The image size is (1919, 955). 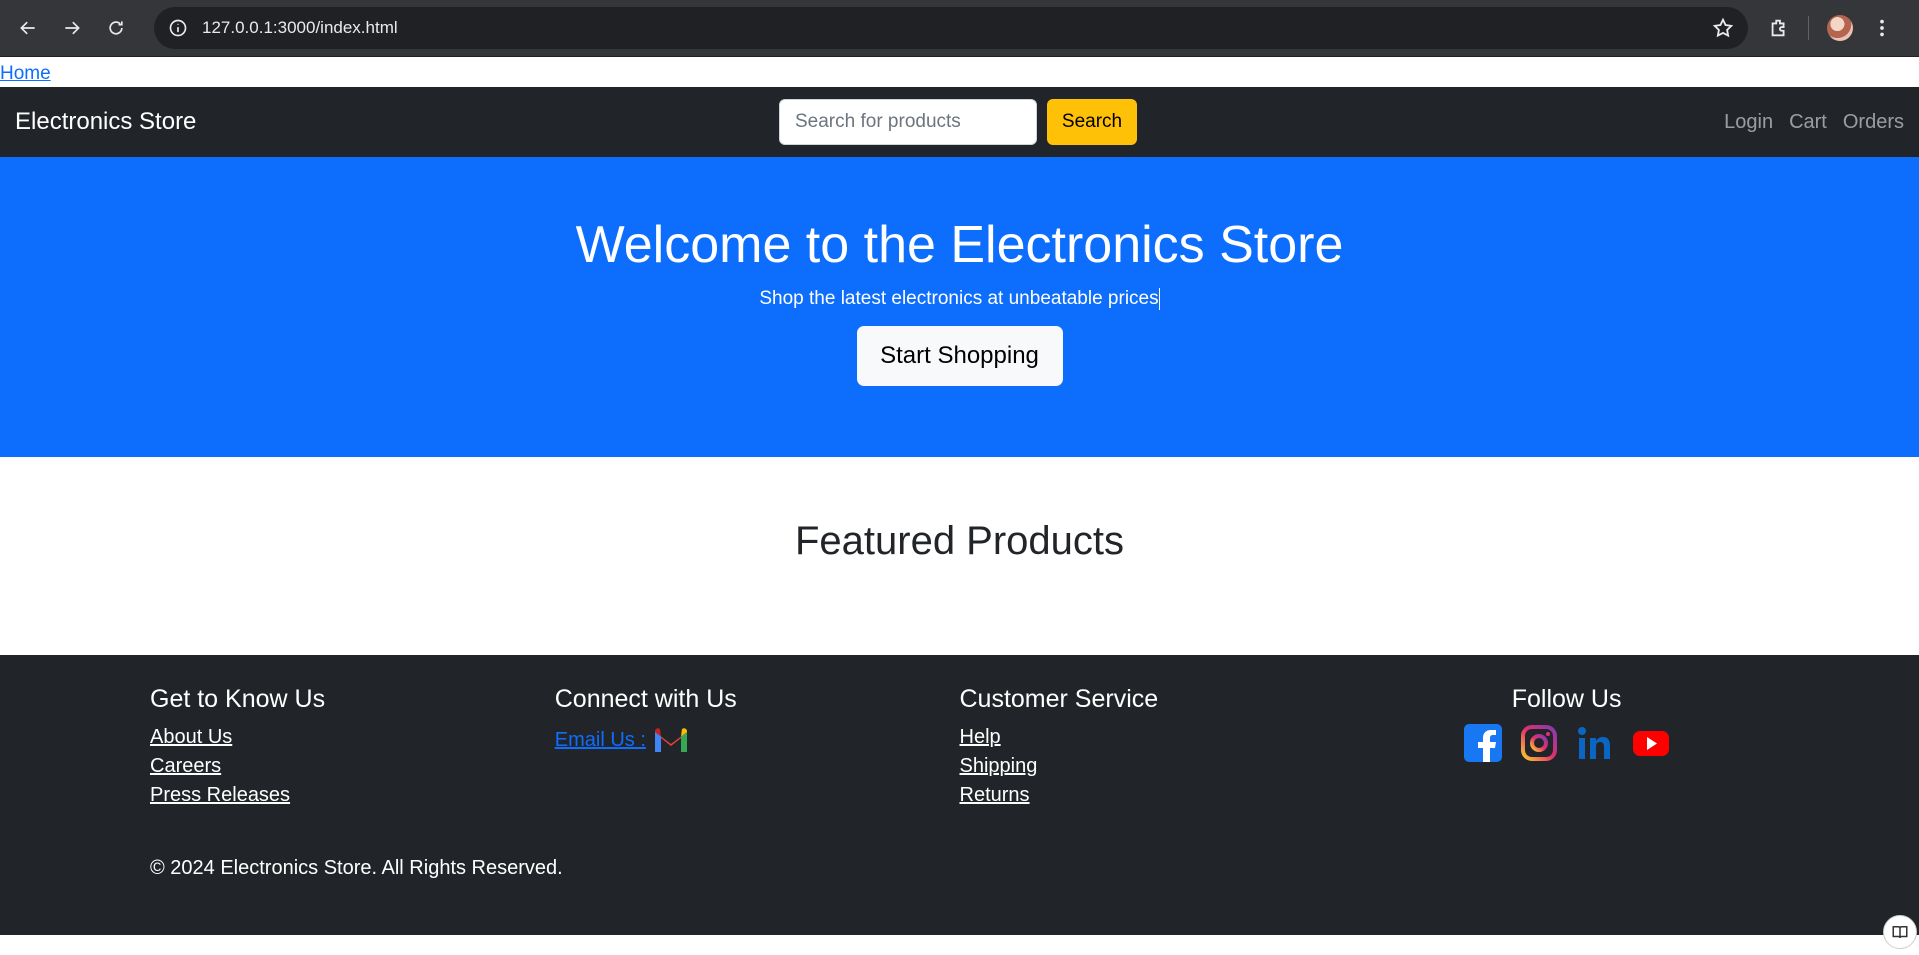 I want to click on press-releases-link: Press Releases, so click(x=352, y=795).